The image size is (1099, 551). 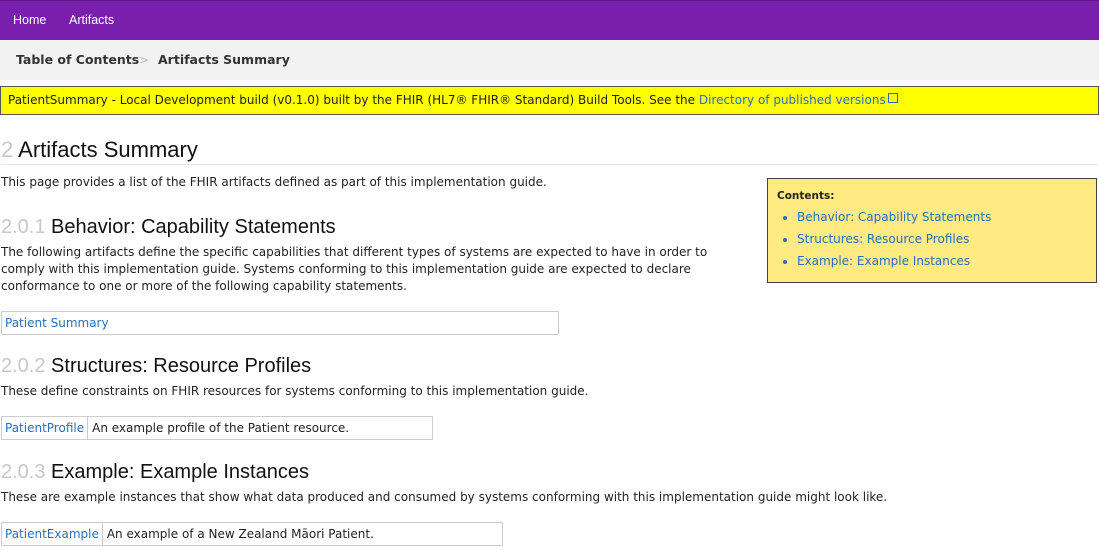 I want to click on section-heading-profiles: 2.0.2 Structures: Resource Profiles, so click(x=156, y=366).